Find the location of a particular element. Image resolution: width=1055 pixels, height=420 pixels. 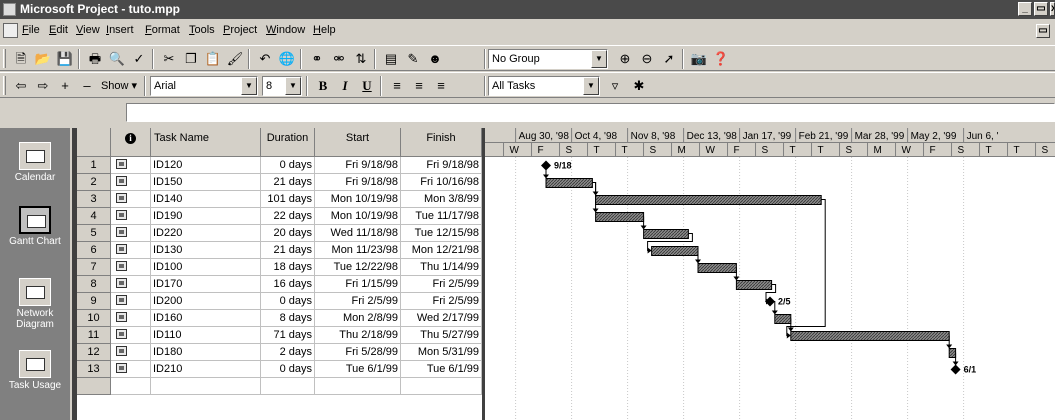

start-cell: Mon 11/23/98 is located at coordinates (358, 250).